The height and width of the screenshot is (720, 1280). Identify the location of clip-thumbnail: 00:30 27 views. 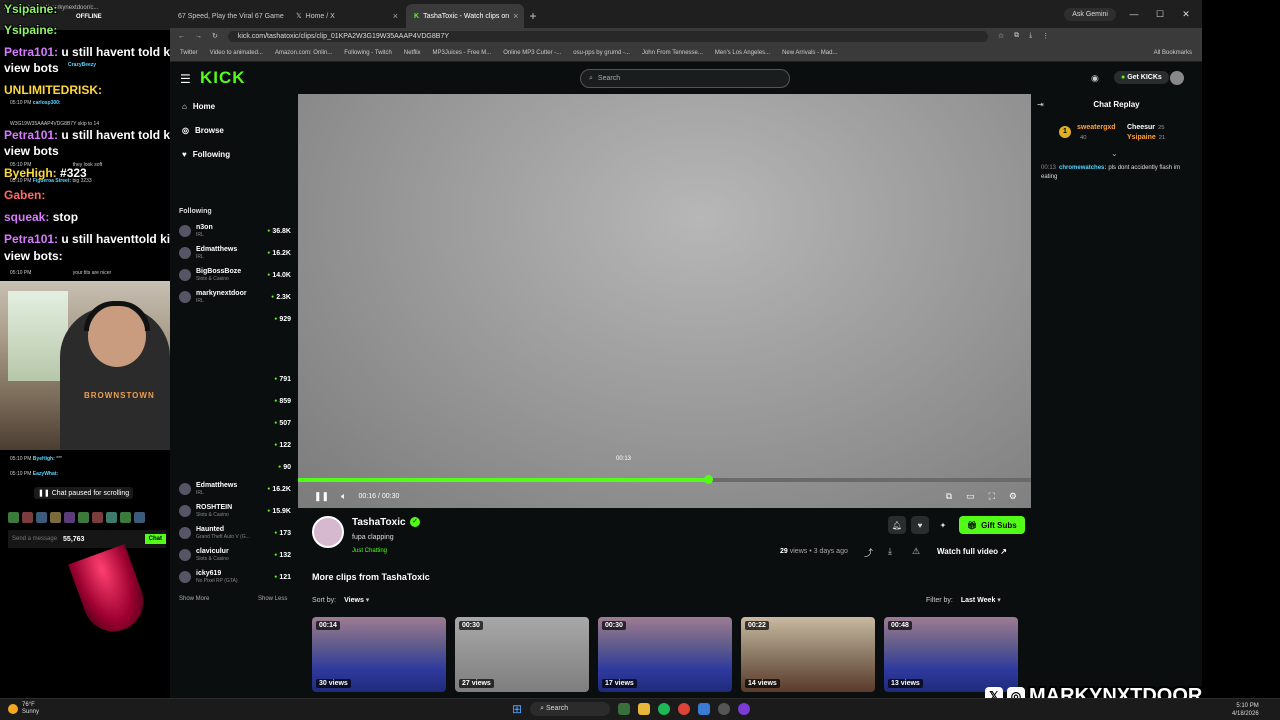
(522, 654).